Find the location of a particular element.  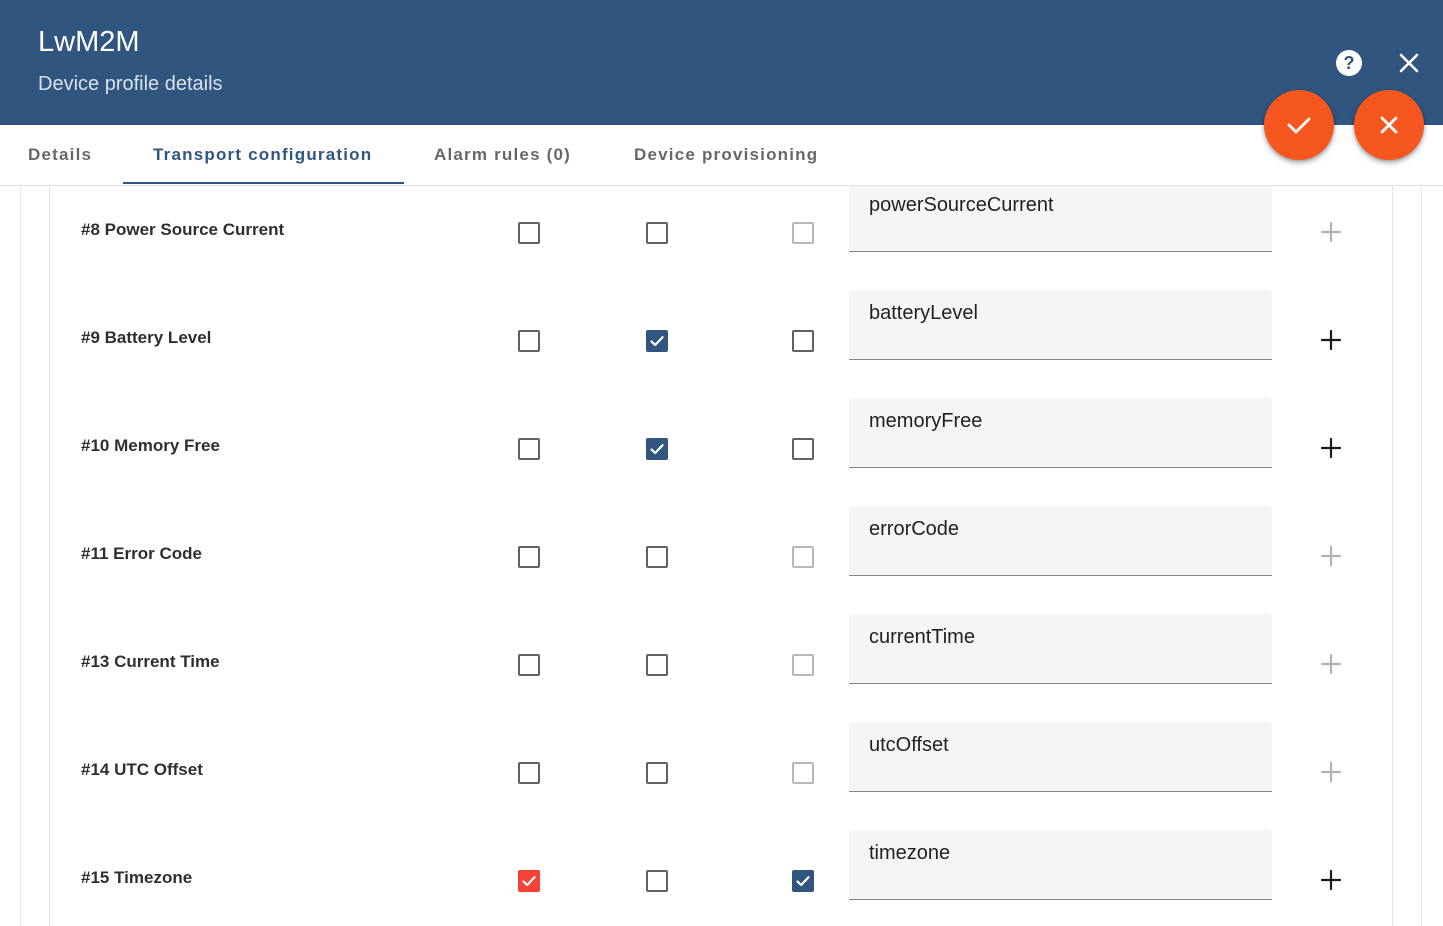

dialog-header: LwM2M Device profile details ? is located at coordinates (721, 62).